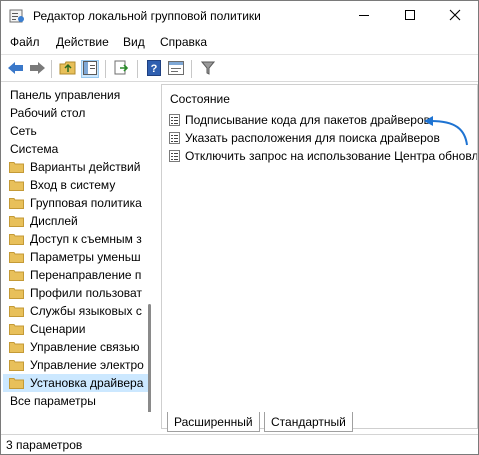 Image resolution: width=479 pixels, height=455 pixels. I want to click on menu-file: Файл, so click(25, 42).